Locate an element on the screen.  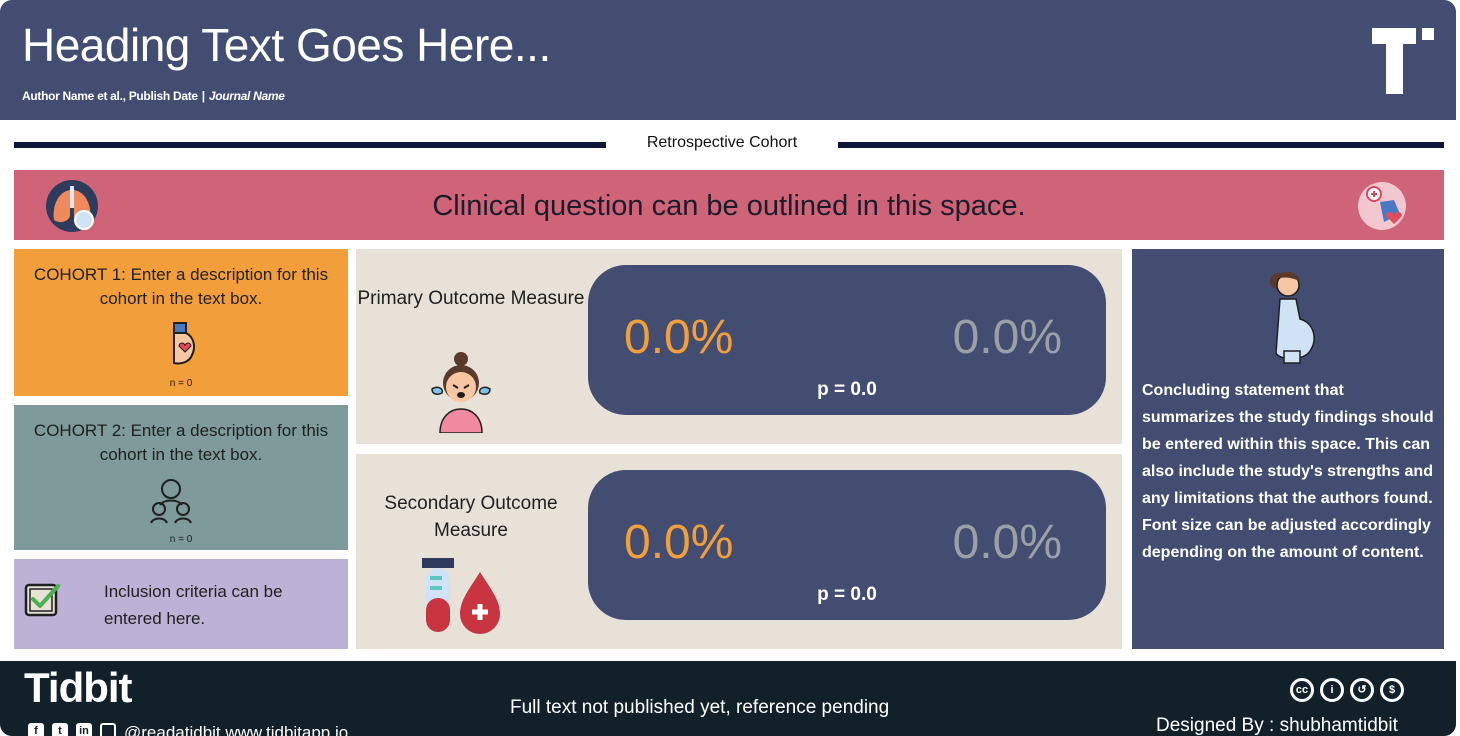
byline-author: Author Name et al., Publish Date is located at coordinates (110, 96).